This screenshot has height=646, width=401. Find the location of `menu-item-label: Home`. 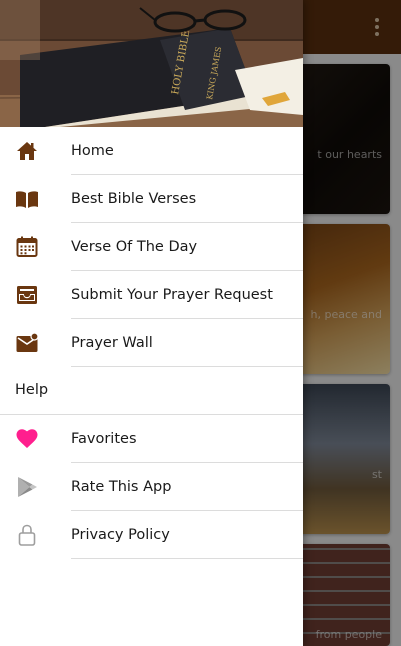

menu-item-label: Home is located at coordinates (92, 151).